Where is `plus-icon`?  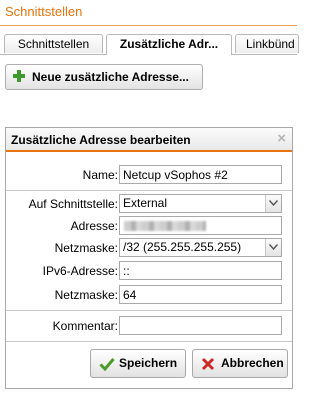 plus-icon is located at coordinates (19, 76).